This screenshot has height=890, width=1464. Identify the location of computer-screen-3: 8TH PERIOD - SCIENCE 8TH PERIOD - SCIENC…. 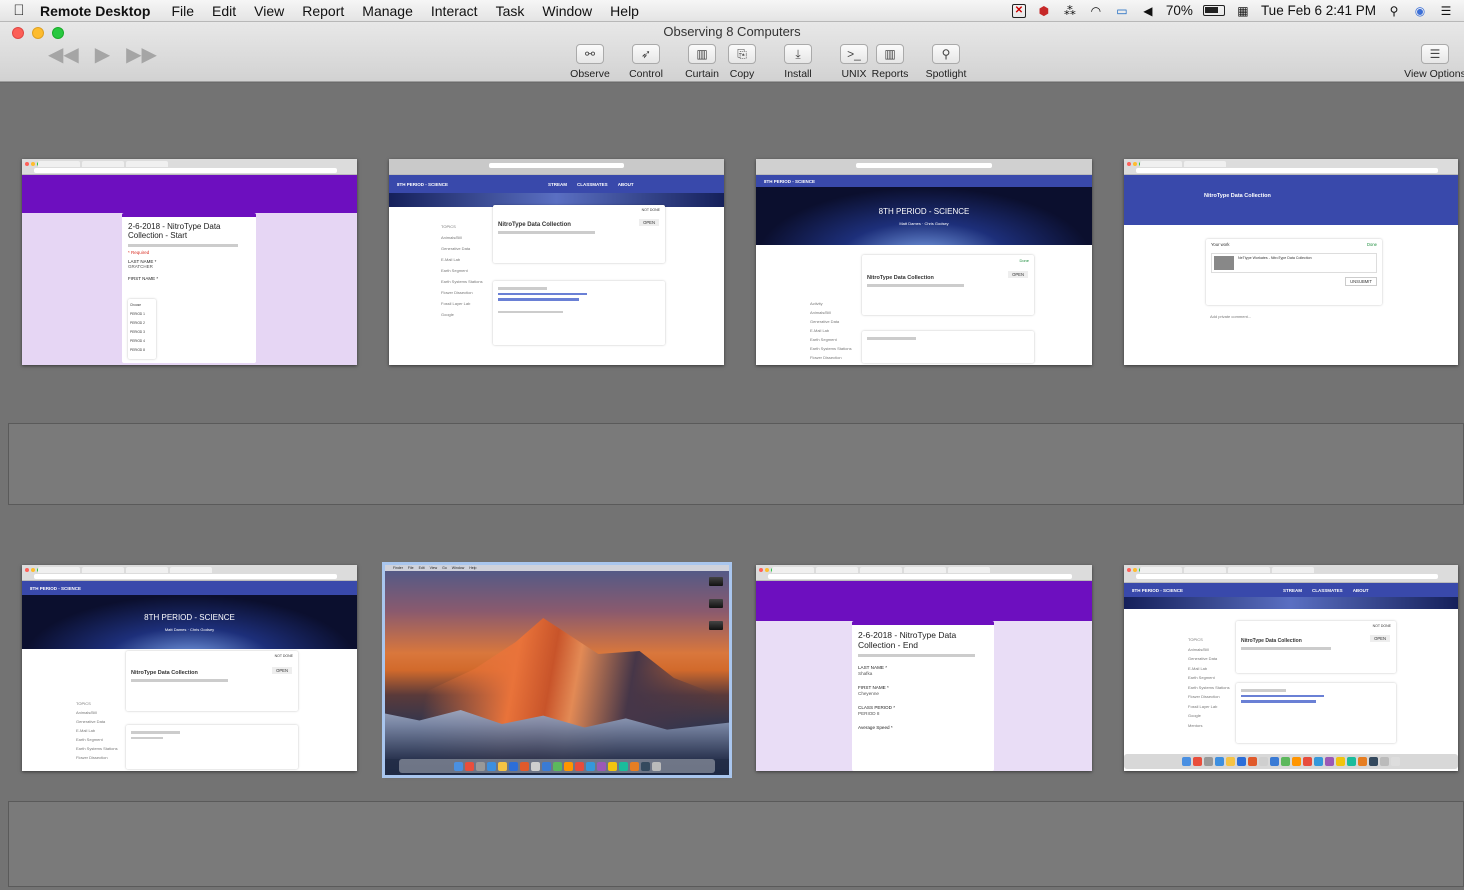
(924, 262).